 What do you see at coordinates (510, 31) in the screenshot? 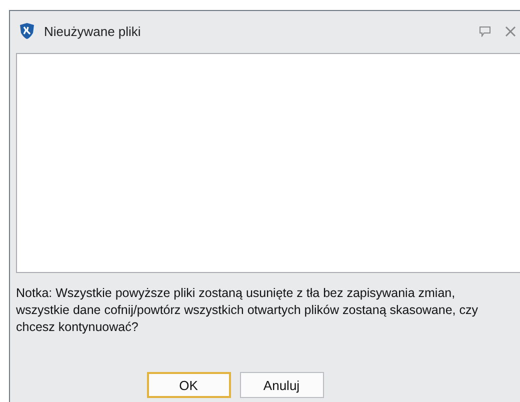
I see `close-icon` at bounding box center [510, 31].